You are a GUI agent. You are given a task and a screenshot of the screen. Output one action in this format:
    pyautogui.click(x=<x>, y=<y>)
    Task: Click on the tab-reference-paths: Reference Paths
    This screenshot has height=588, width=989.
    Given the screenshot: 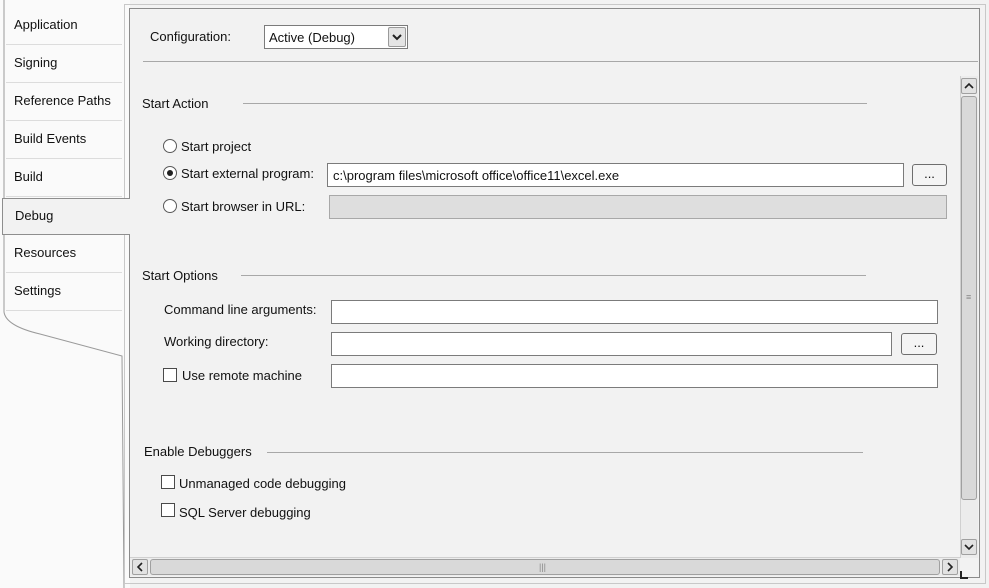 What is the action you would take?
    pyautogui.click(x=64, y=102)
    